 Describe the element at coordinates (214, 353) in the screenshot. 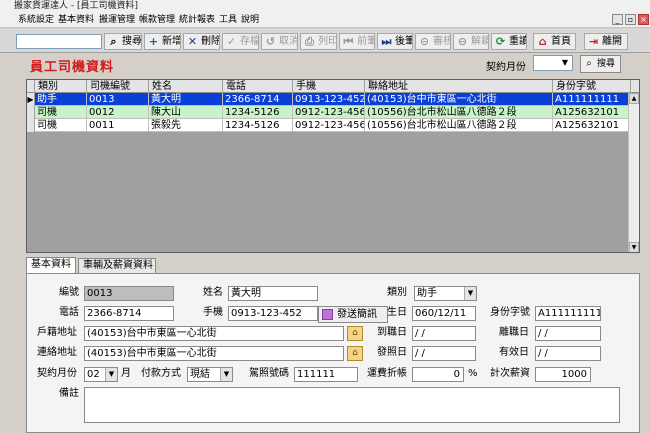

I see `contact-address-field: (40153)台中市東區一心北街` at that location.